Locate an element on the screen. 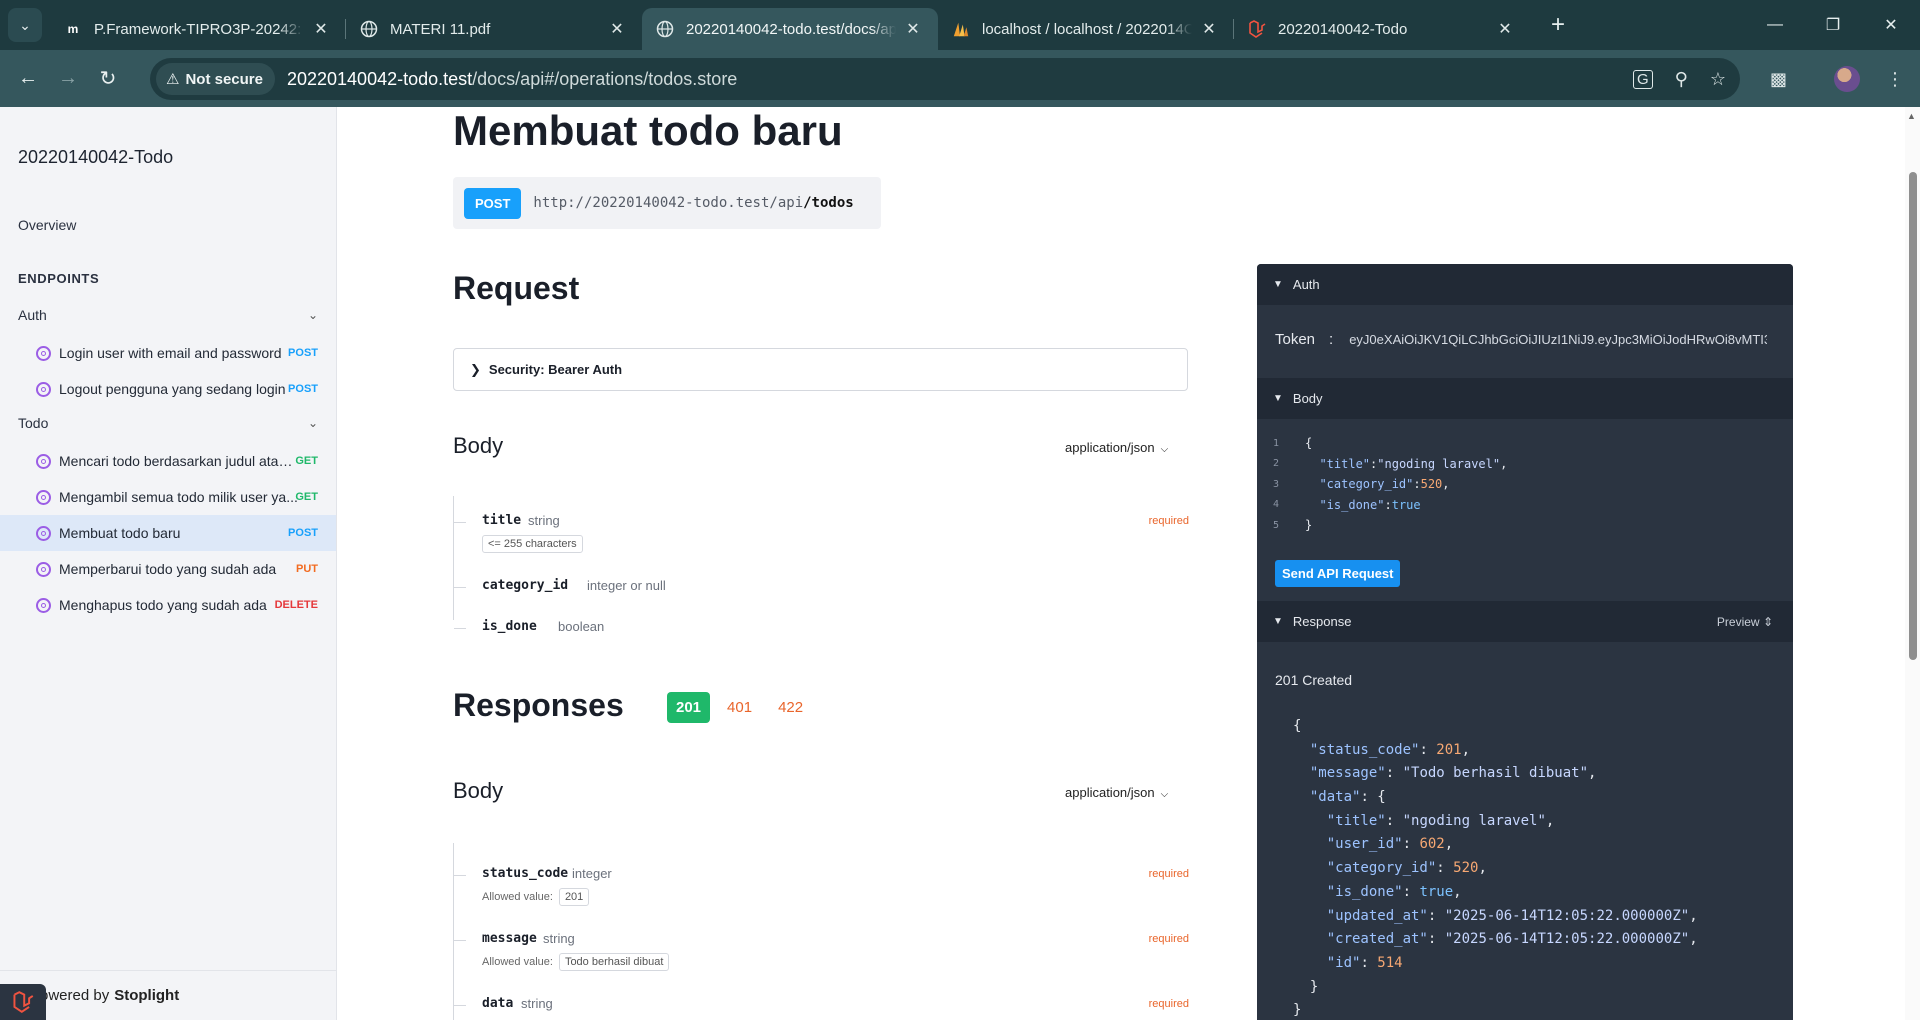  scroll-up-icon: ▲ is located at coordinates (1911, 116).